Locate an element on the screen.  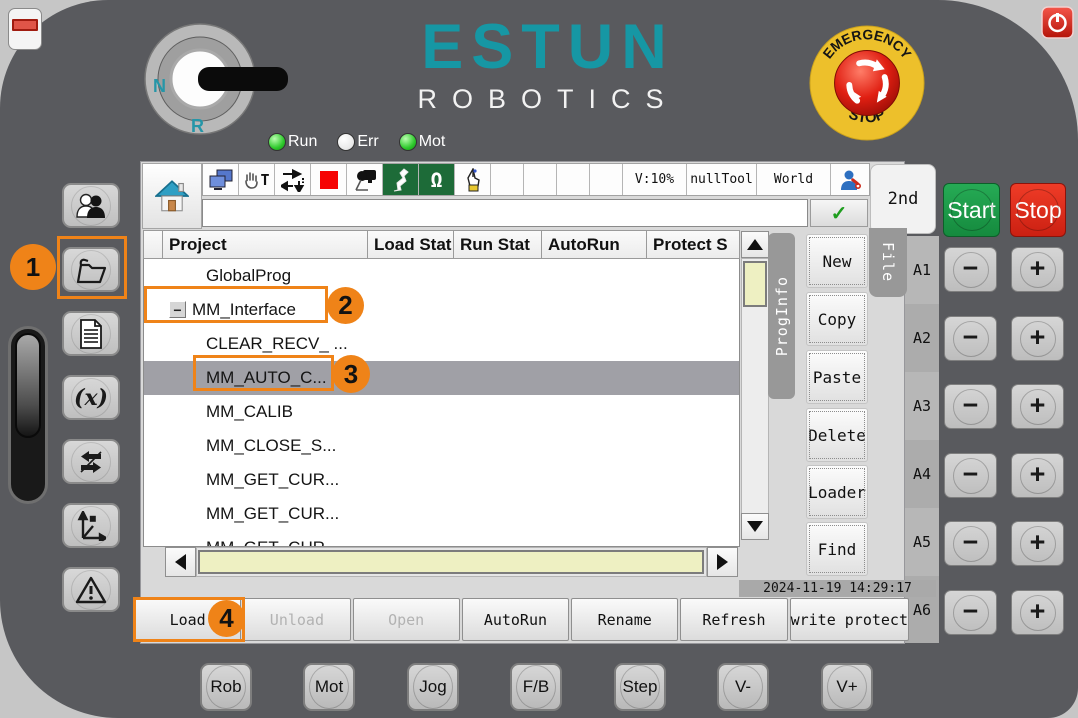
write-protect-button: write protect is located at coordinates (849, 619).